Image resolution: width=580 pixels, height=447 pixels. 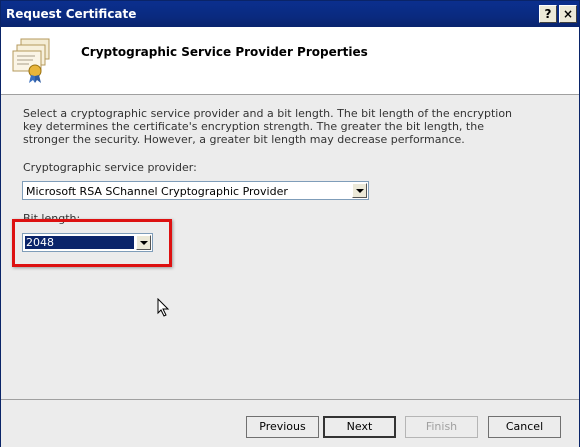 What do you see at coordinates (524, 427) in the screenshot?
I see `cancel-button: Cancel` at bounding box center [524, 427].